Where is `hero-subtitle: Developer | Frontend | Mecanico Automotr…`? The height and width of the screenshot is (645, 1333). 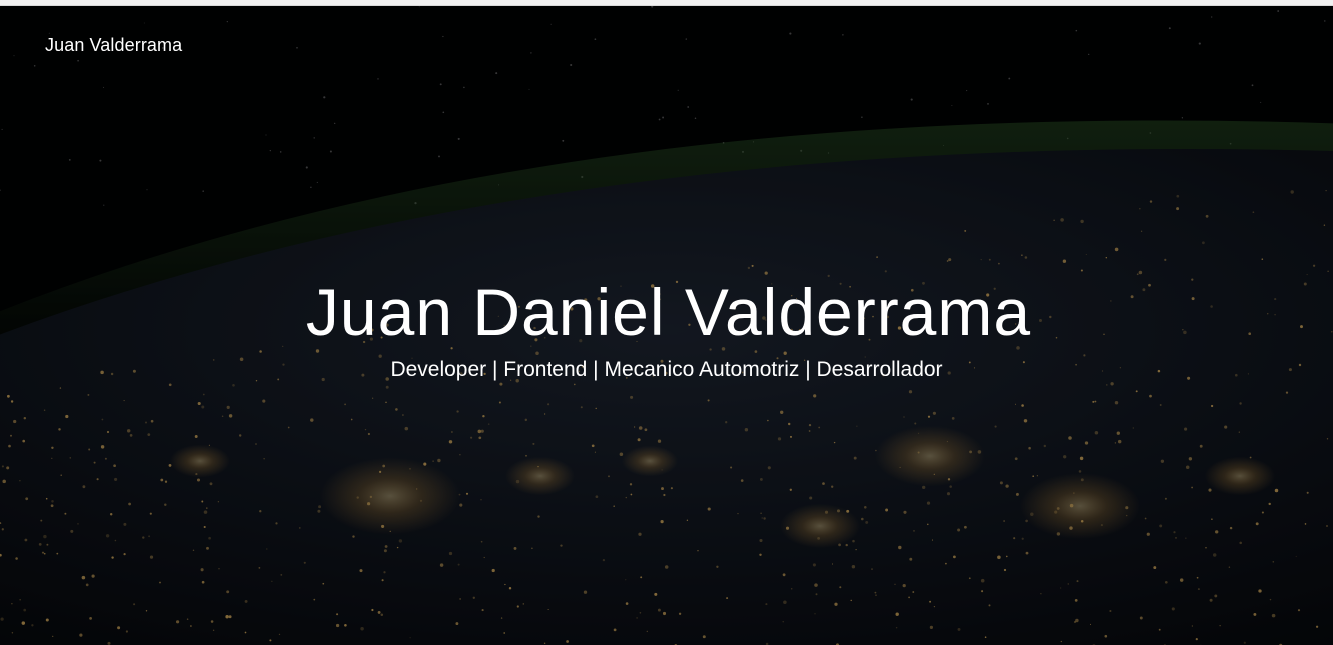 hero-subtitle: Developer | Frontend | Mecanico Automotr… is located at coordinates (666, 369).